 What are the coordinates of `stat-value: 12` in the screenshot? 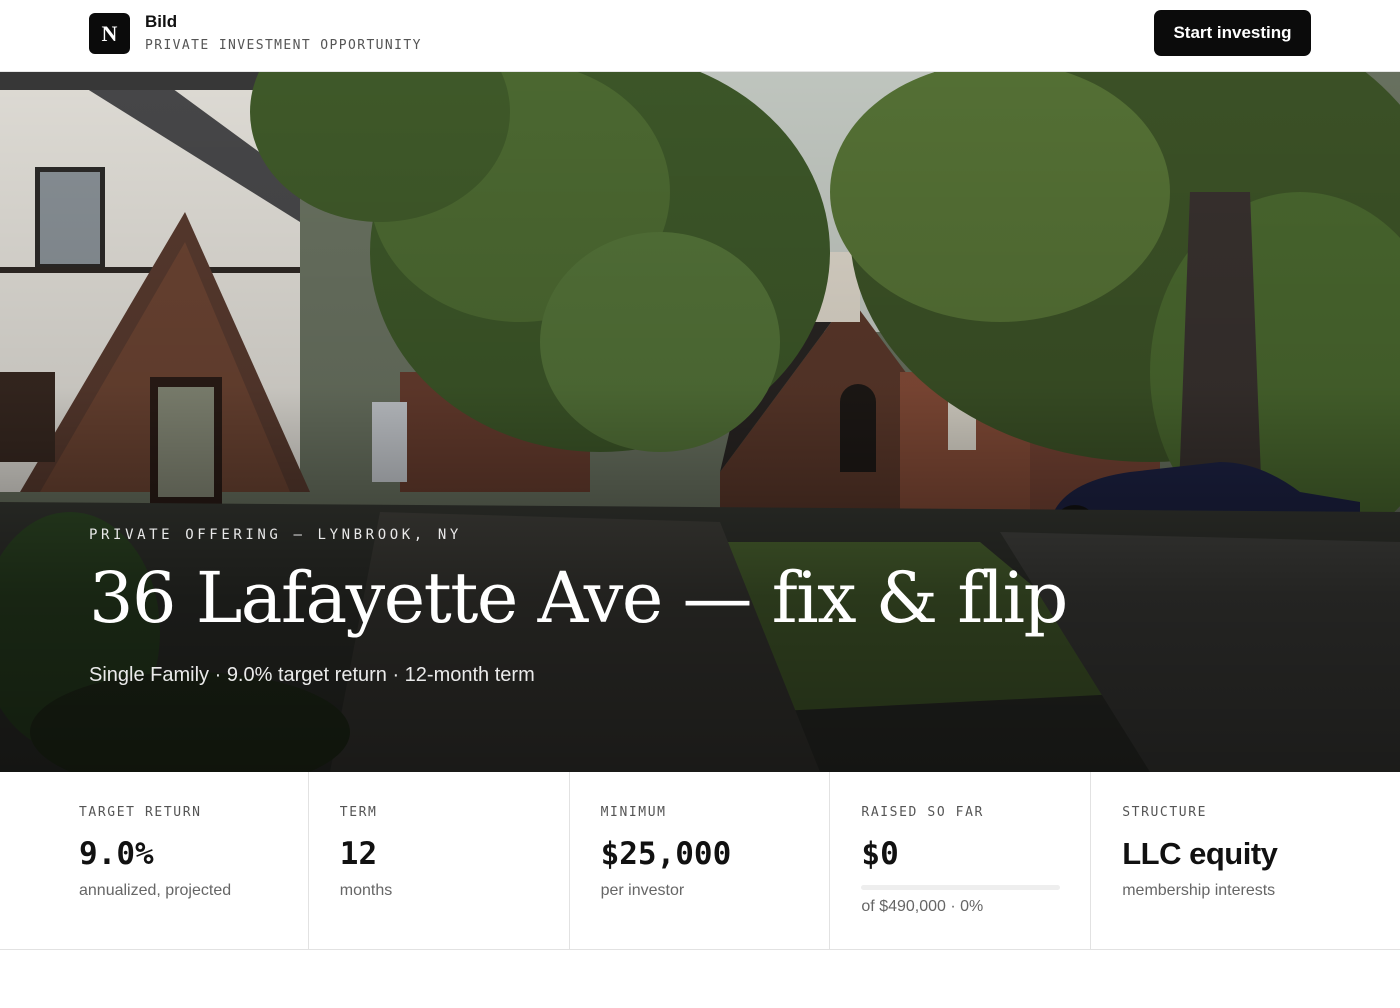 It's located at (358, 854).